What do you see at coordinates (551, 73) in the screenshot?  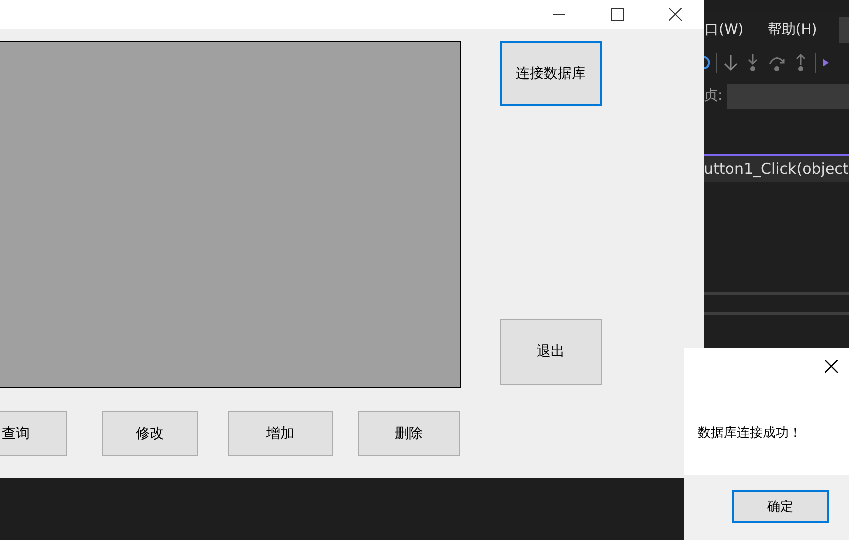 I see `connect-button: 连接数据库` at bounding box center [551, 73].